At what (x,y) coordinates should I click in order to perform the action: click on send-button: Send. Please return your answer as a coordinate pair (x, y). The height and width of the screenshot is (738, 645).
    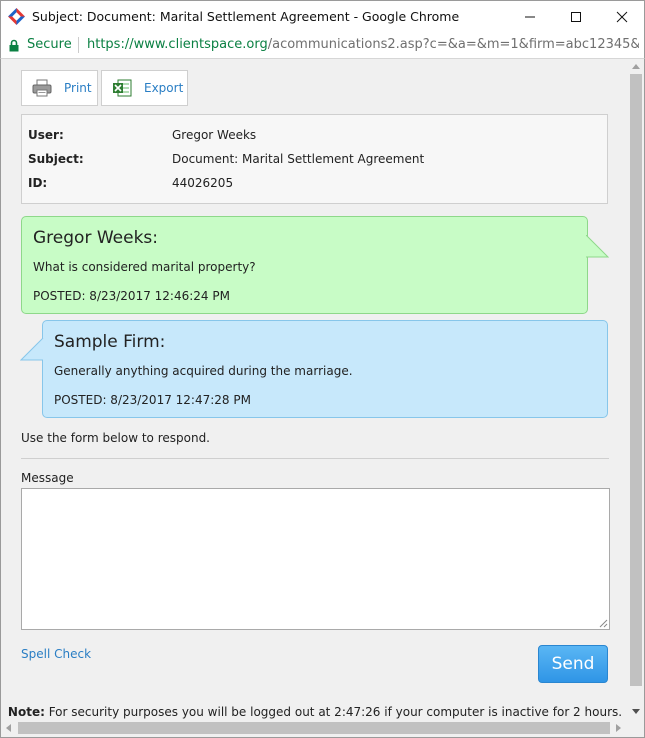
    Looking at the image, I should click on (573, 664).